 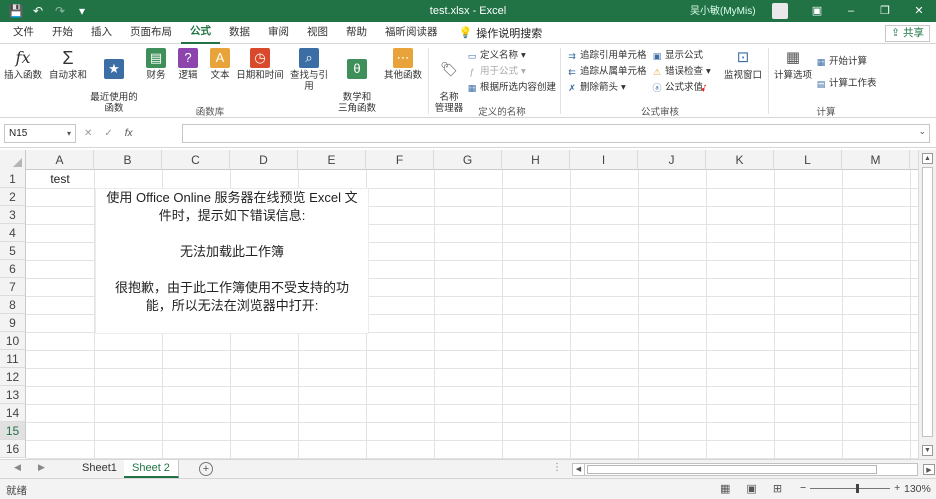 What do you see at coordinates (38, 11) in the screenshot?
I see `undo-icon: ↶` at bounding box center [38, 11].